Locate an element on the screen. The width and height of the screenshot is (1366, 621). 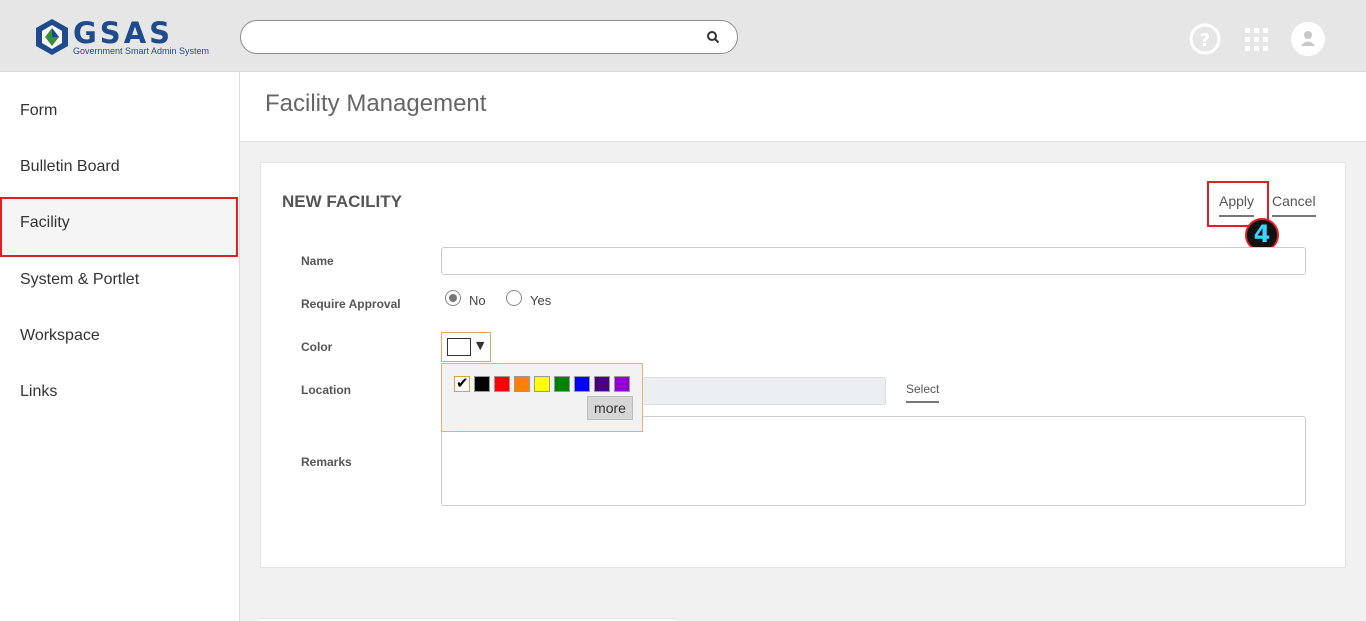
require-approval-label: Require Approval is located at coordinates (351, 304).